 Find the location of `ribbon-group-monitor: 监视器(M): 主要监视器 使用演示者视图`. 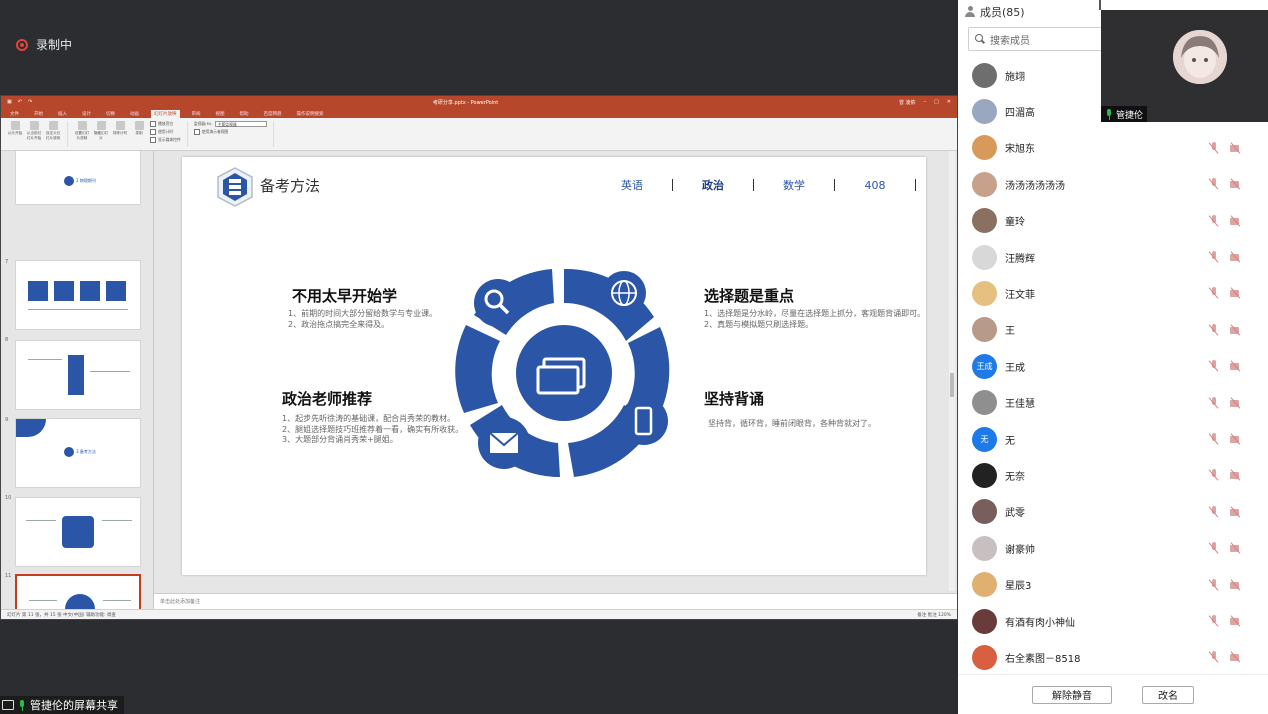

ribbon-group-monitor: 监视器(M): 主要监视器 使用演示者视图 is located at coordinates (234, 134).